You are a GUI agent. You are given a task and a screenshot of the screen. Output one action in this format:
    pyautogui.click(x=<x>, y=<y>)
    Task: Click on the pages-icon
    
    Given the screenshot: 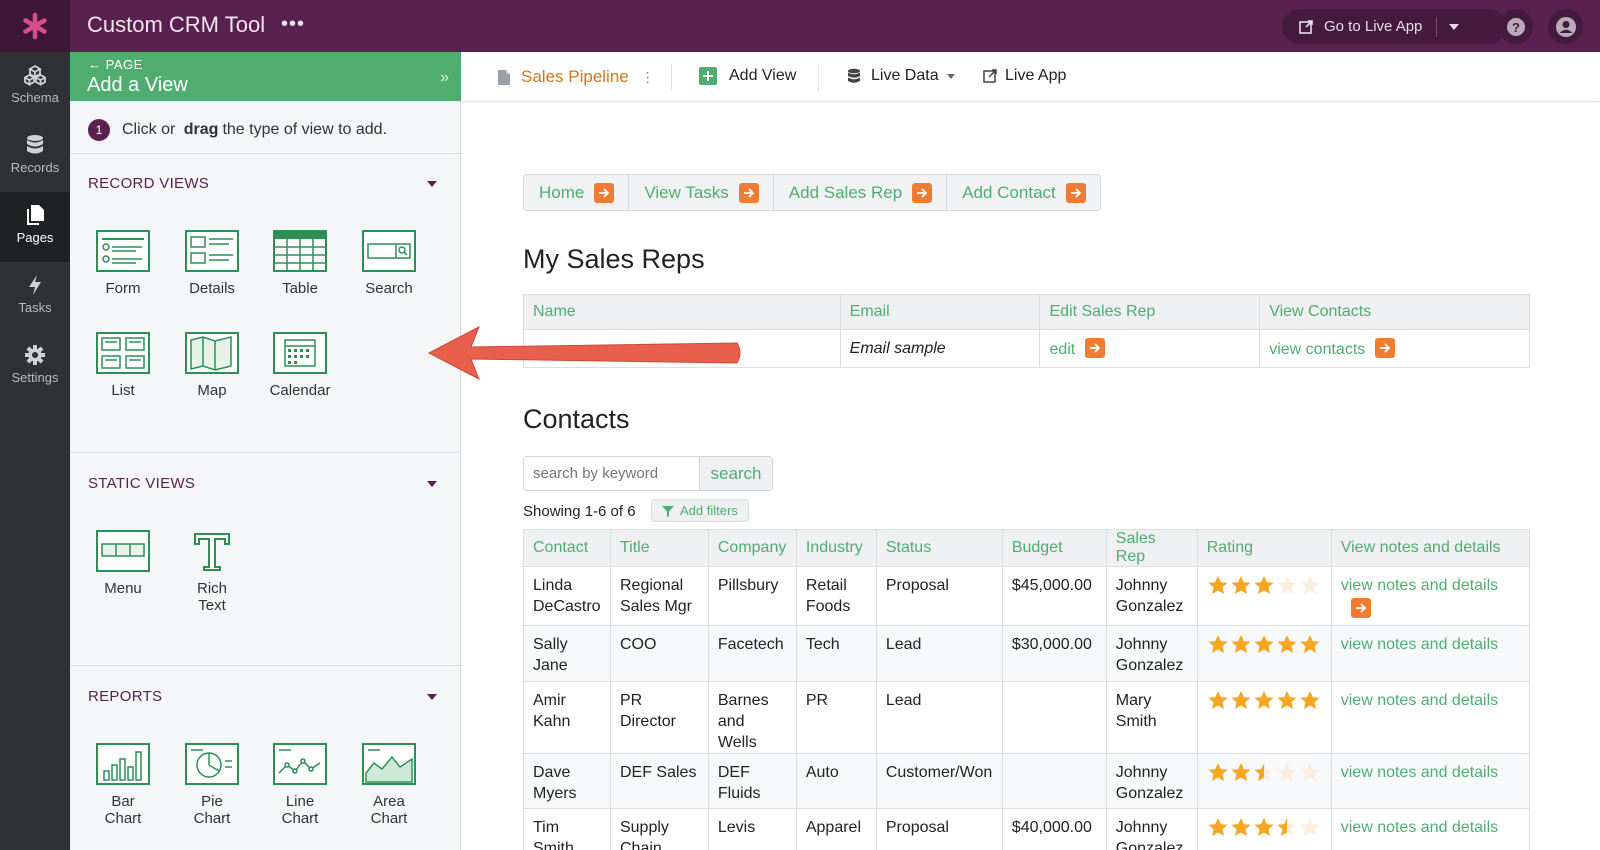 What is the action you would take?
    pyautogui.click(x=35, y=215)
    